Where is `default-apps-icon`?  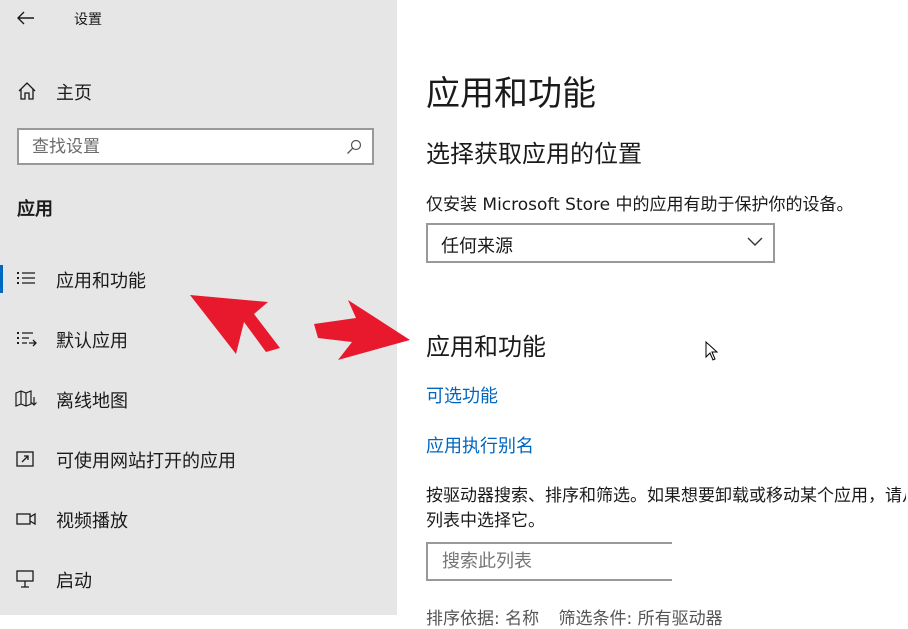 default-apps-icon is located at coordinates (27, 339).